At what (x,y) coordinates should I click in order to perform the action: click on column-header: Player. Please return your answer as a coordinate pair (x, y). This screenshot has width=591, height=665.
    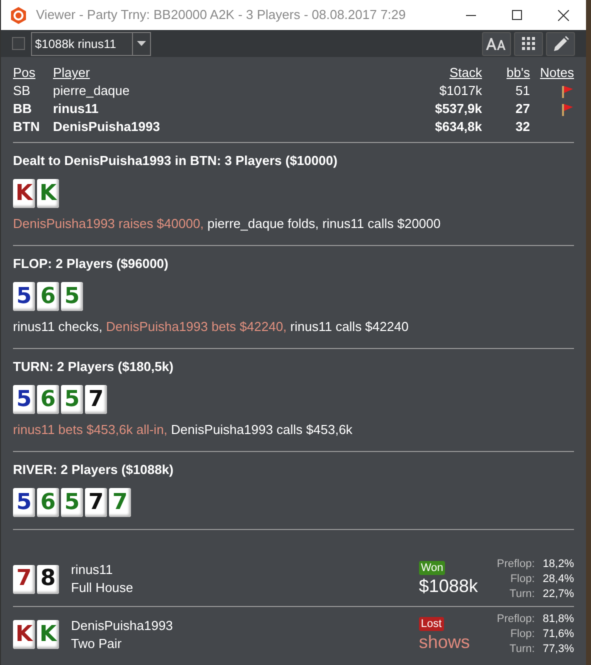
    Looking at the image, I should click on (227, 73).